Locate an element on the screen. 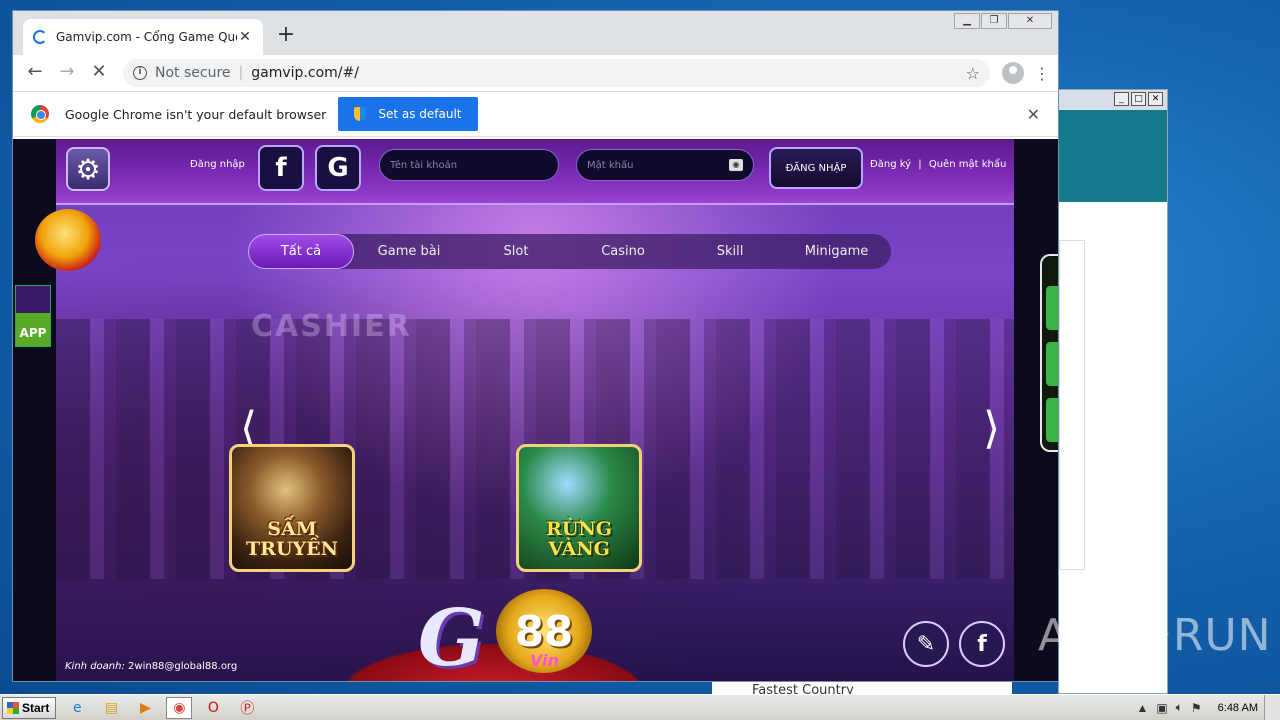 The height and width of the screenshot is (720, 1280). app-label: APP is located at coordinates (33, 333).